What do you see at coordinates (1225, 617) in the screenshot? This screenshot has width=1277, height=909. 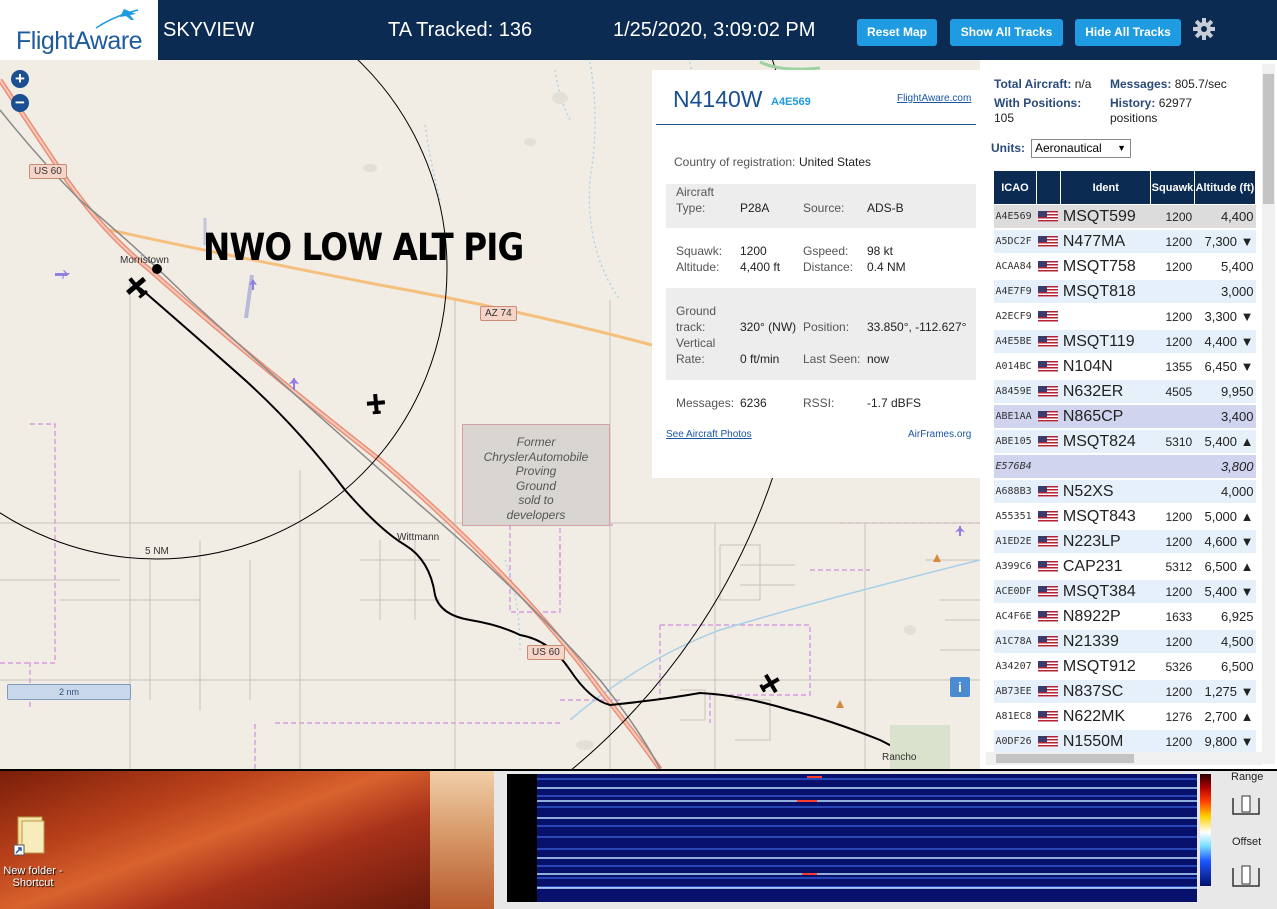 I see `row-altitude: 6,925` at bounding box center [1225, 617].